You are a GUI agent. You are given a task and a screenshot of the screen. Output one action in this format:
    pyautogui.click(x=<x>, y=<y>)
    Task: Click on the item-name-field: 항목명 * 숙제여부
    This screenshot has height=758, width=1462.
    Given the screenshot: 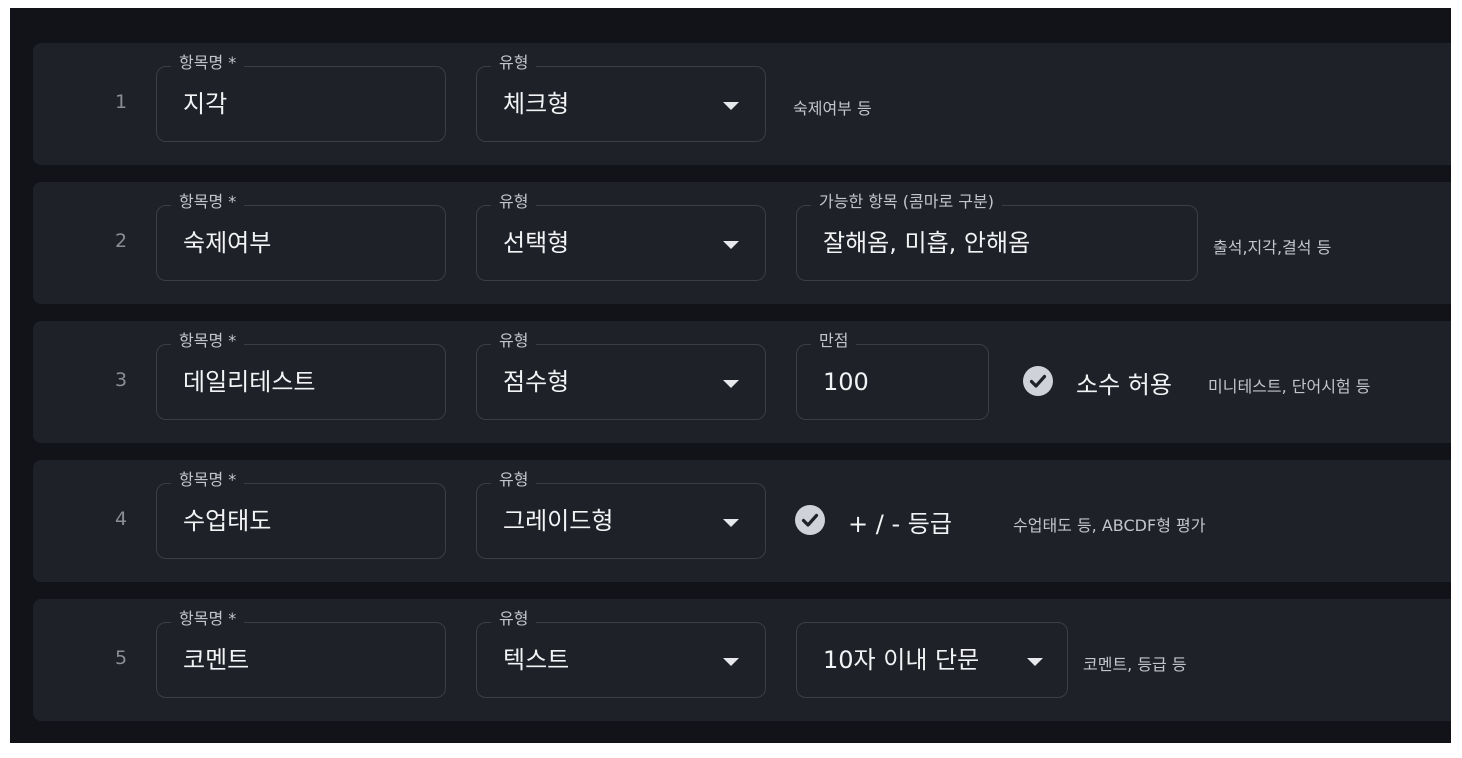 What is the action you would take?
    pyautogui.click(x=301, y=236)
    